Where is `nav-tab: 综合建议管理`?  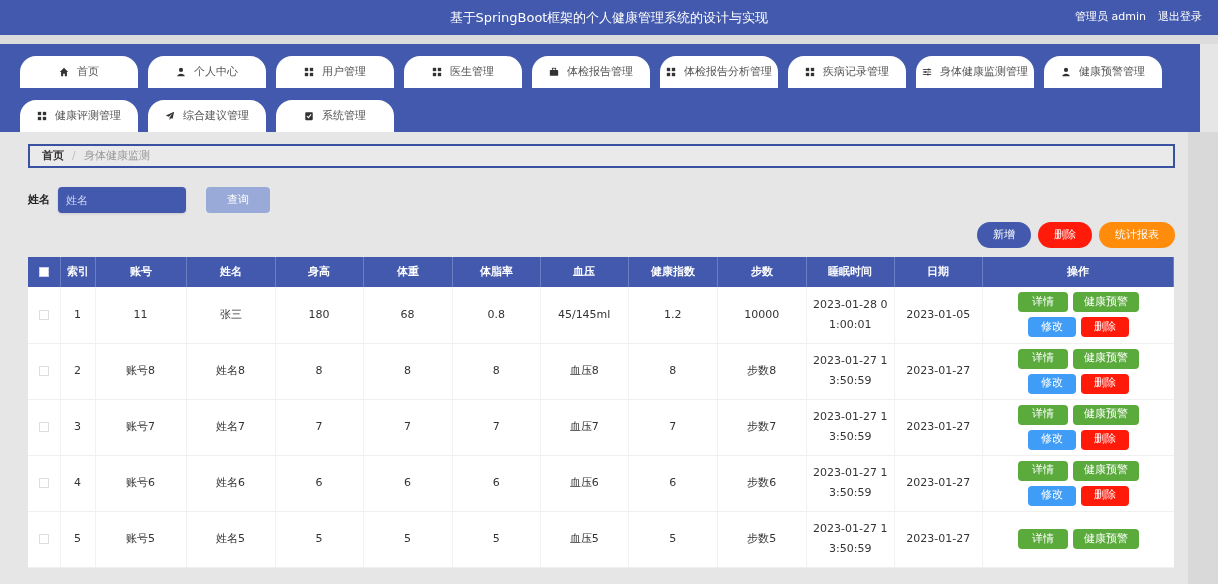
nav-tab: 综合建议管理 is located at coordinates (207, 116).